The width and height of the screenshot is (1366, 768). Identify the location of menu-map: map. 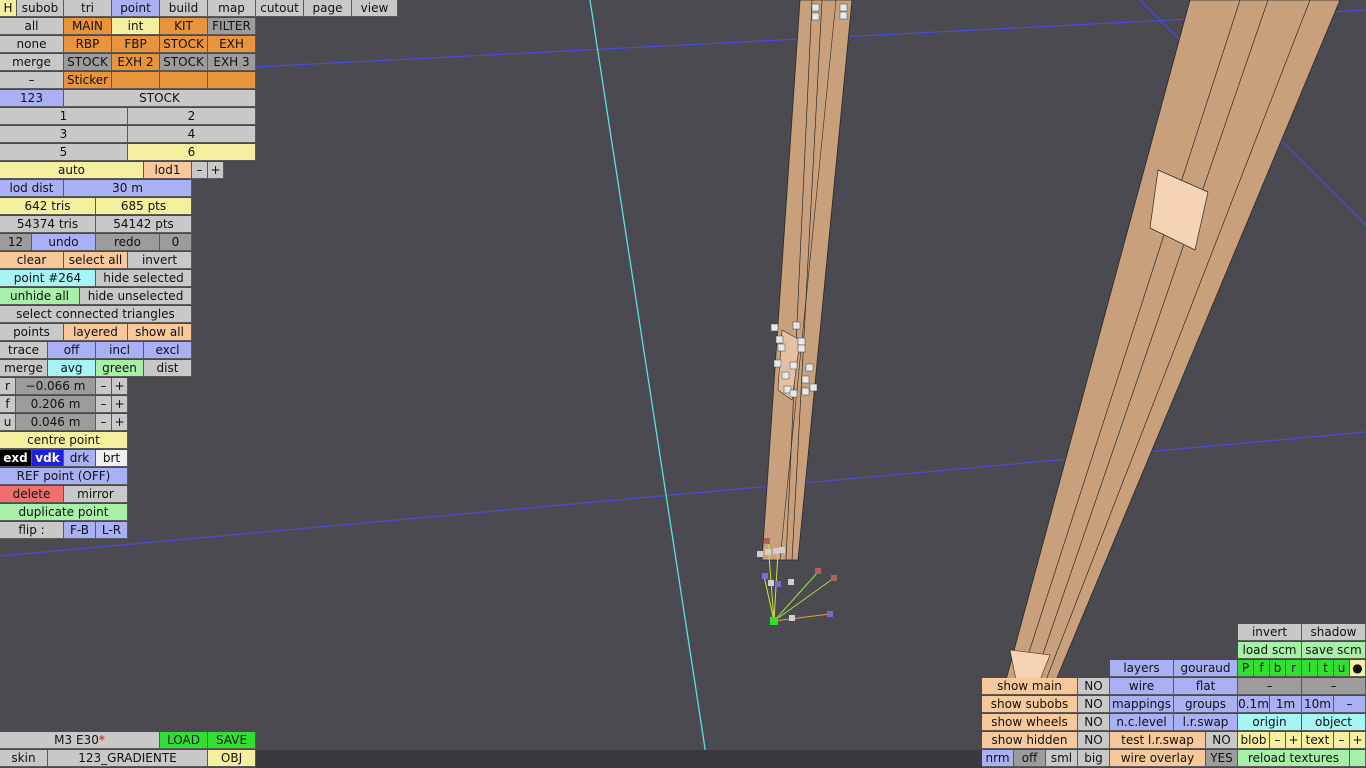
(232, 8).